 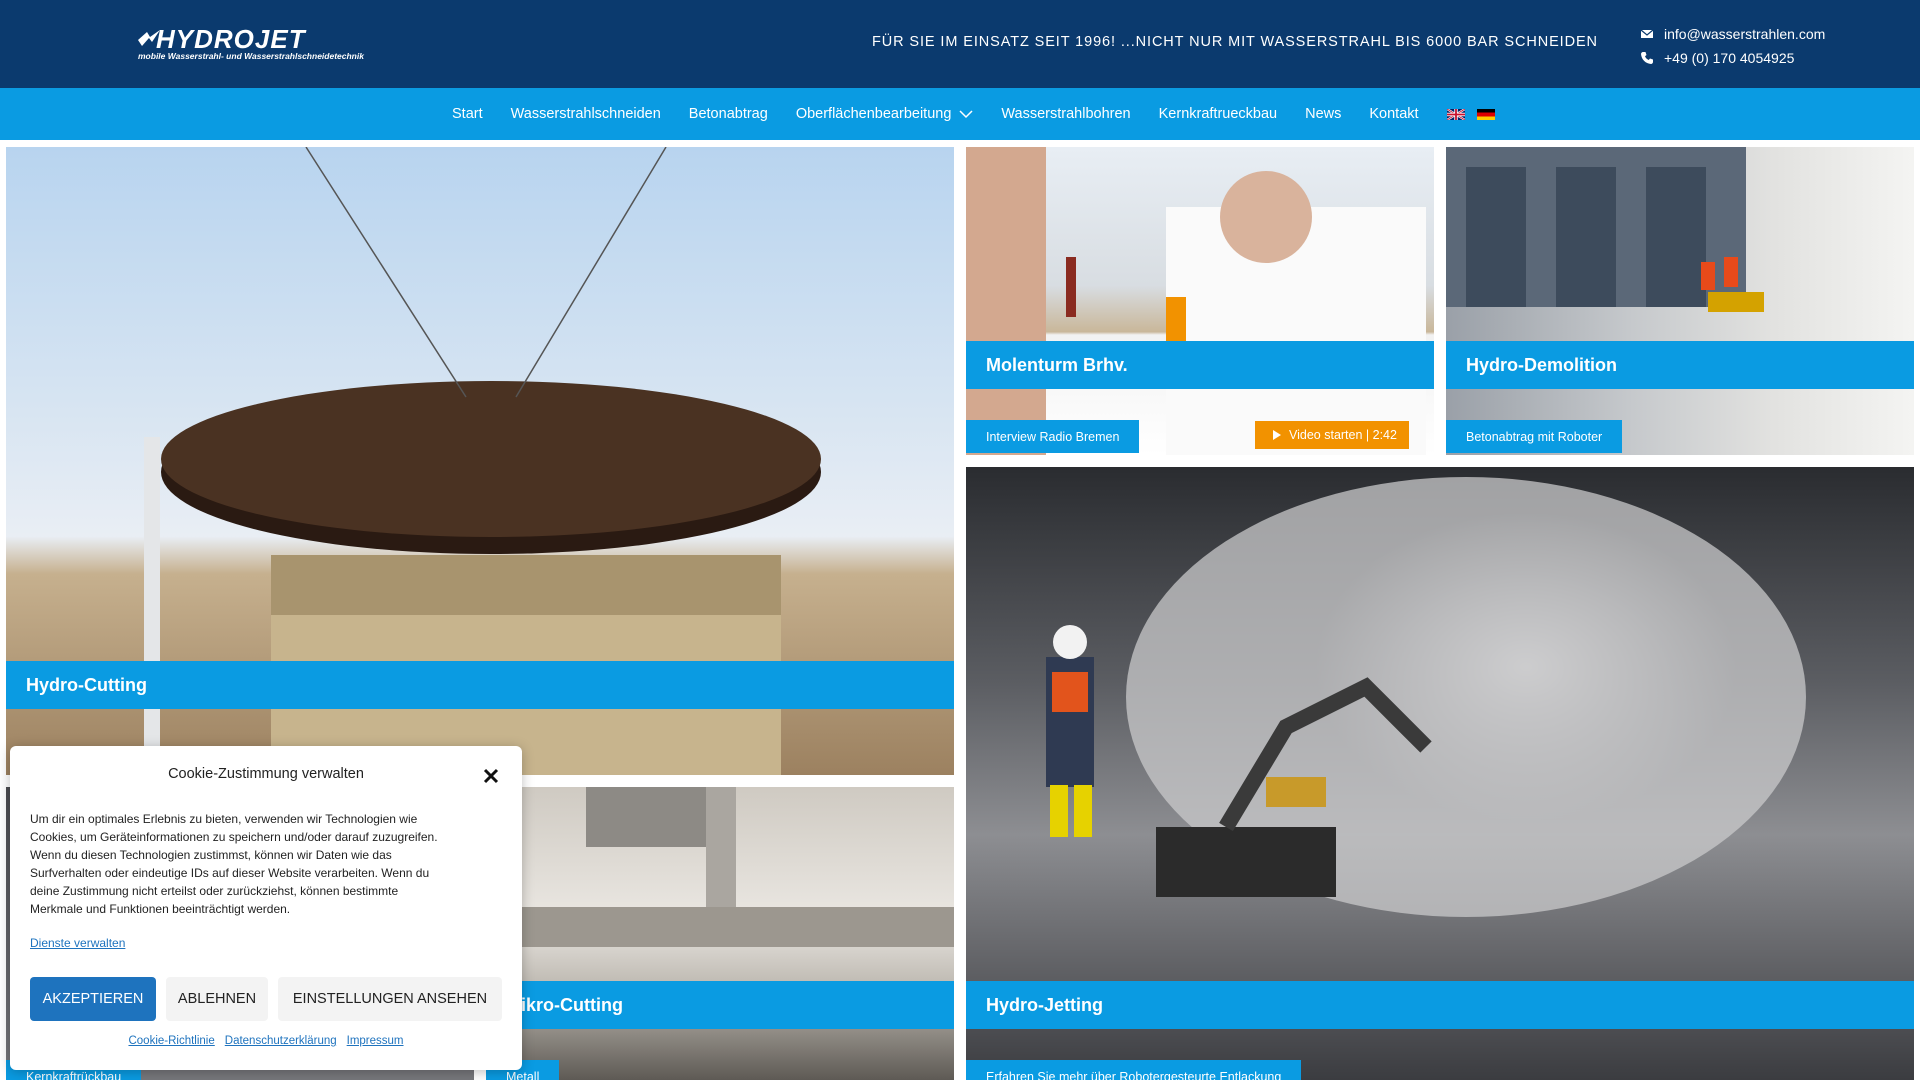 I want to click on contact-phone-row: +49 (0) 170 4054925, so click(x=1732, y=58).